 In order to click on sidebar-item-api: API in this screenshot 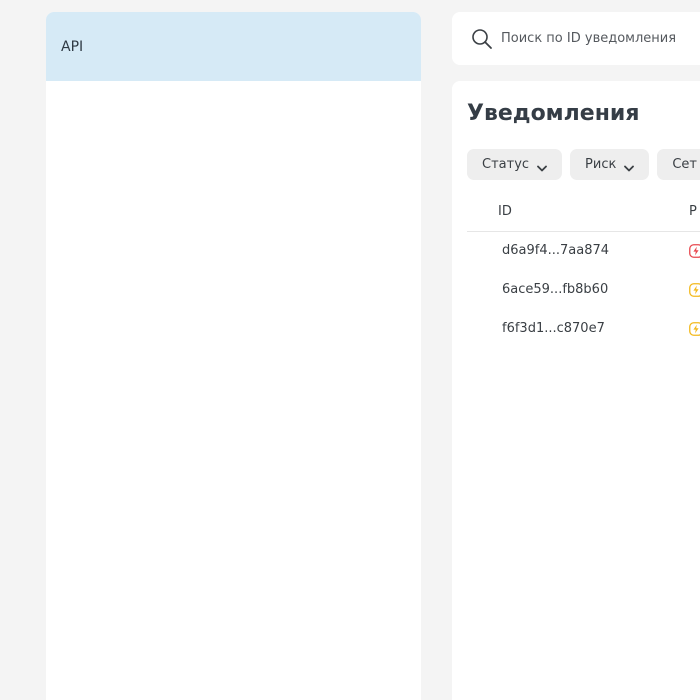, I will do `click(233, 46)`.